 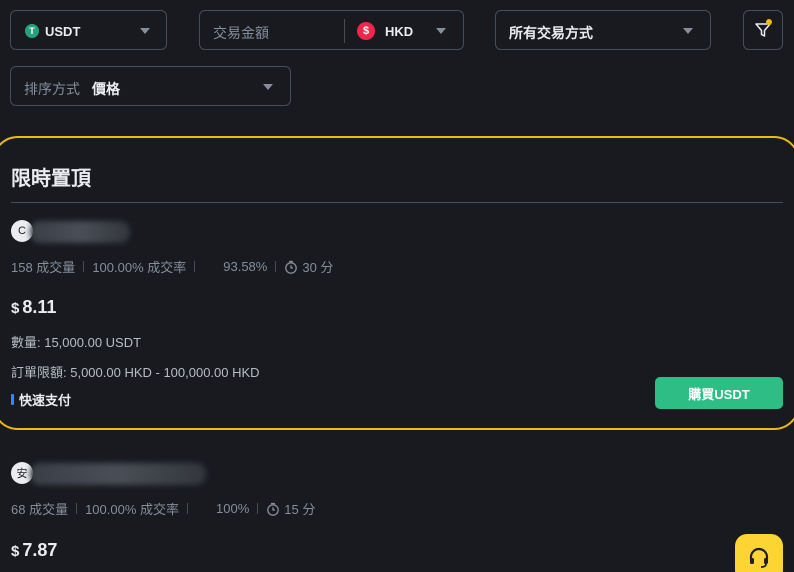 What do you see at coordinates (40, 509) in the screenshot?
I see `order-count: 68 成交量` at bounding box center [40, 509].